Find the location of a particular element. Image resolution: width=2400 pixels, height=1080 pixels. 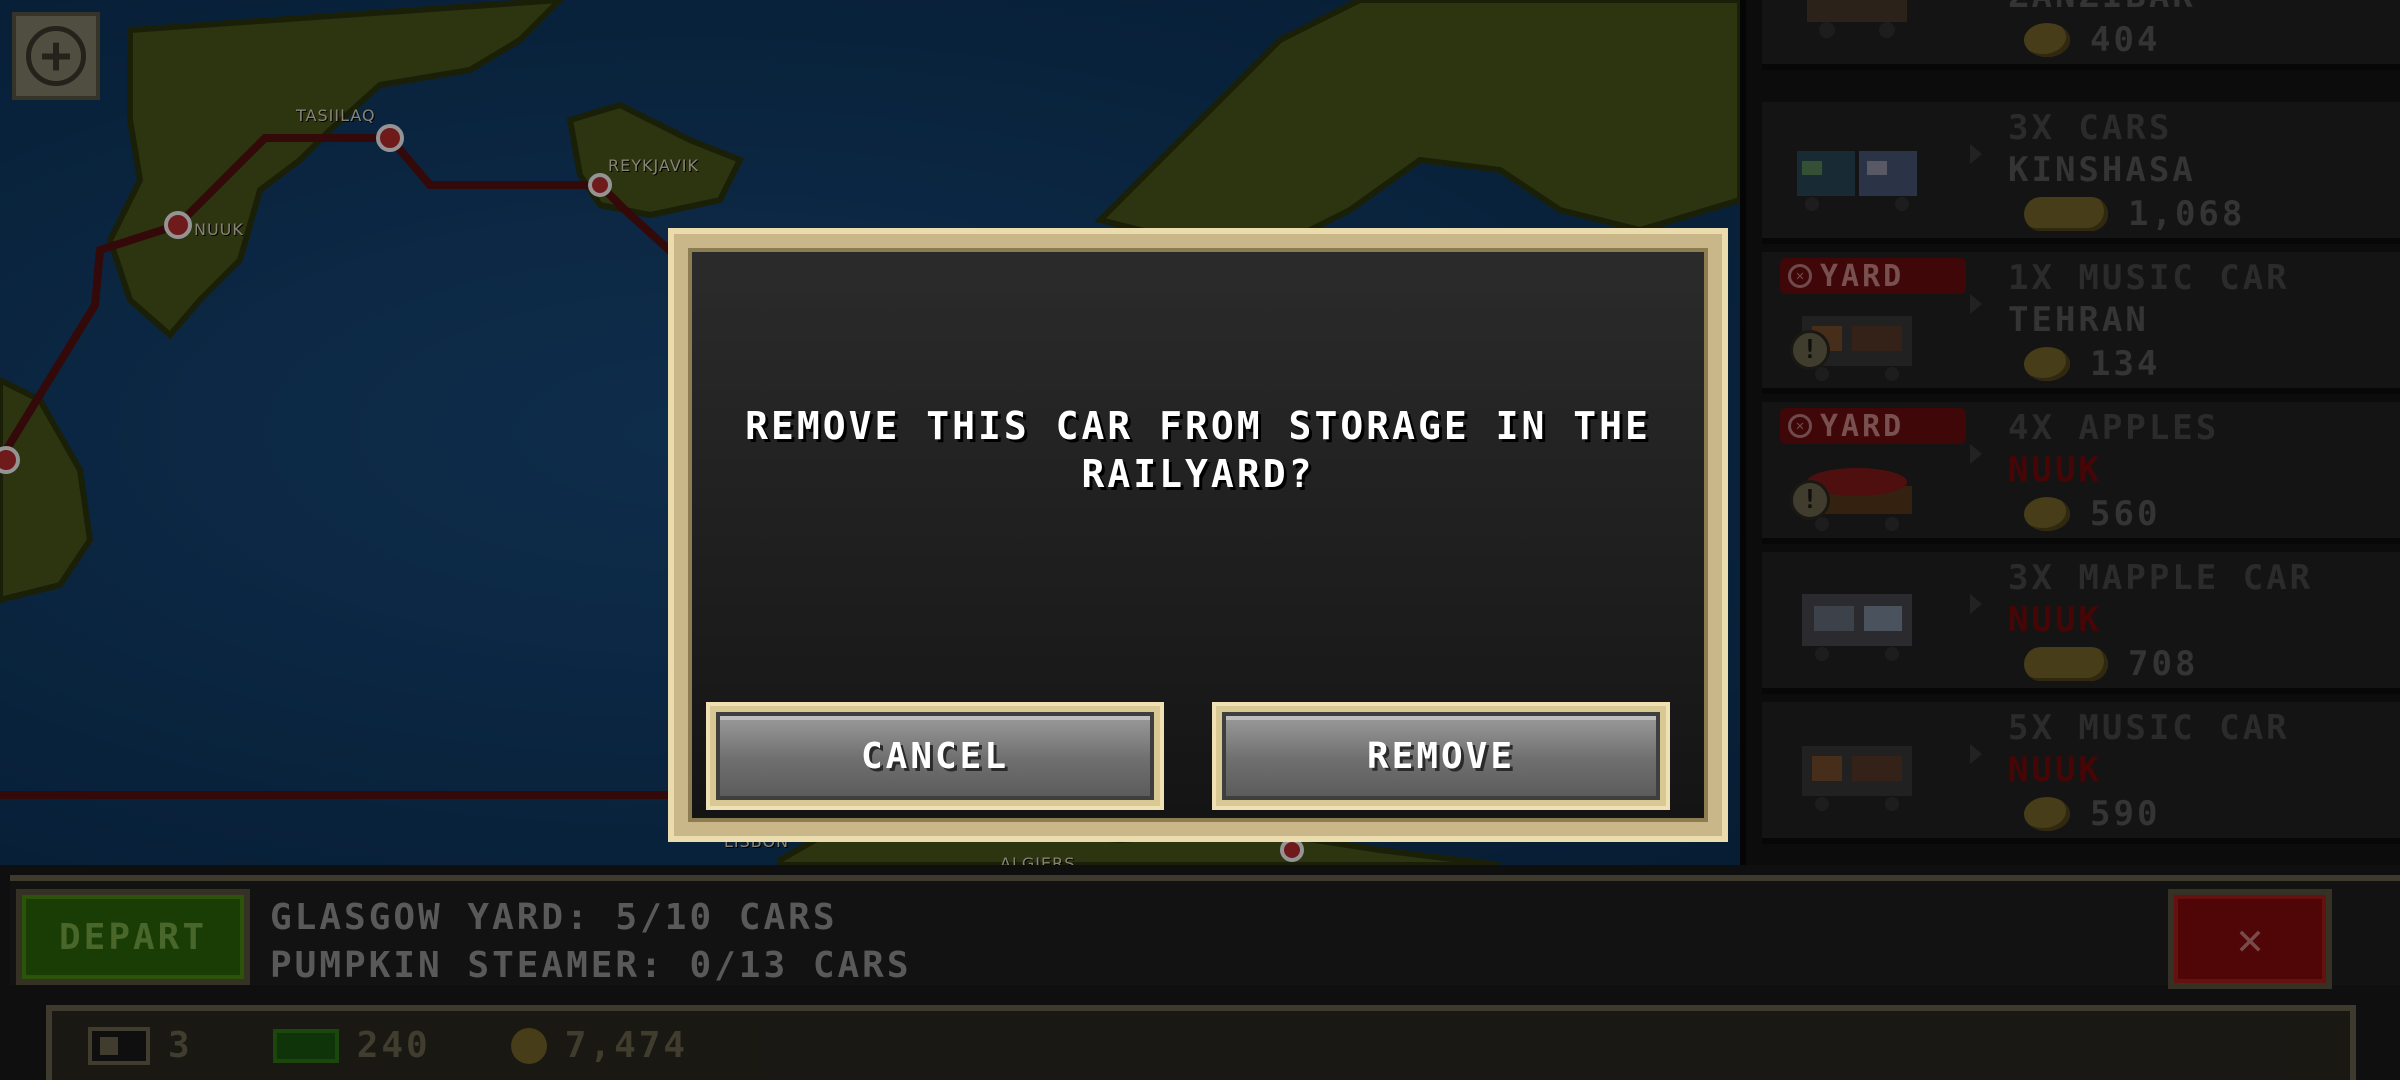

remove-button-frame: REMOVE is located at coordinates (1441, 756).